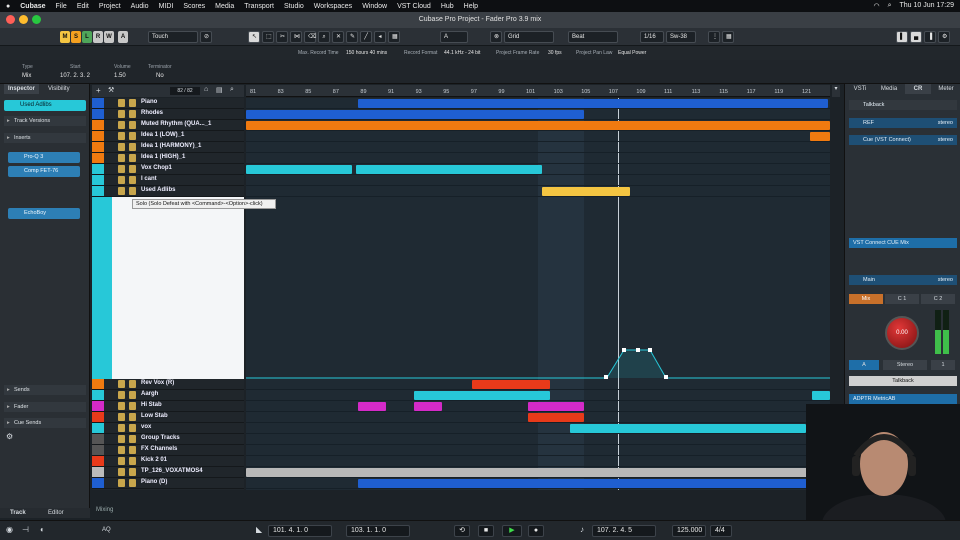  What do you see at coordinates (8, 6) in the screenshot?
I see `apple-icon: ●` at bounding box center [8, 6].